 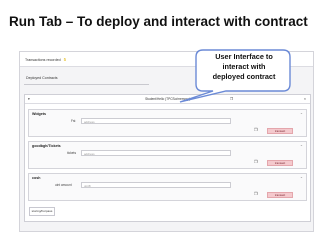 I want to click on callout-line: User Interface to, so click(x=244, y=56).